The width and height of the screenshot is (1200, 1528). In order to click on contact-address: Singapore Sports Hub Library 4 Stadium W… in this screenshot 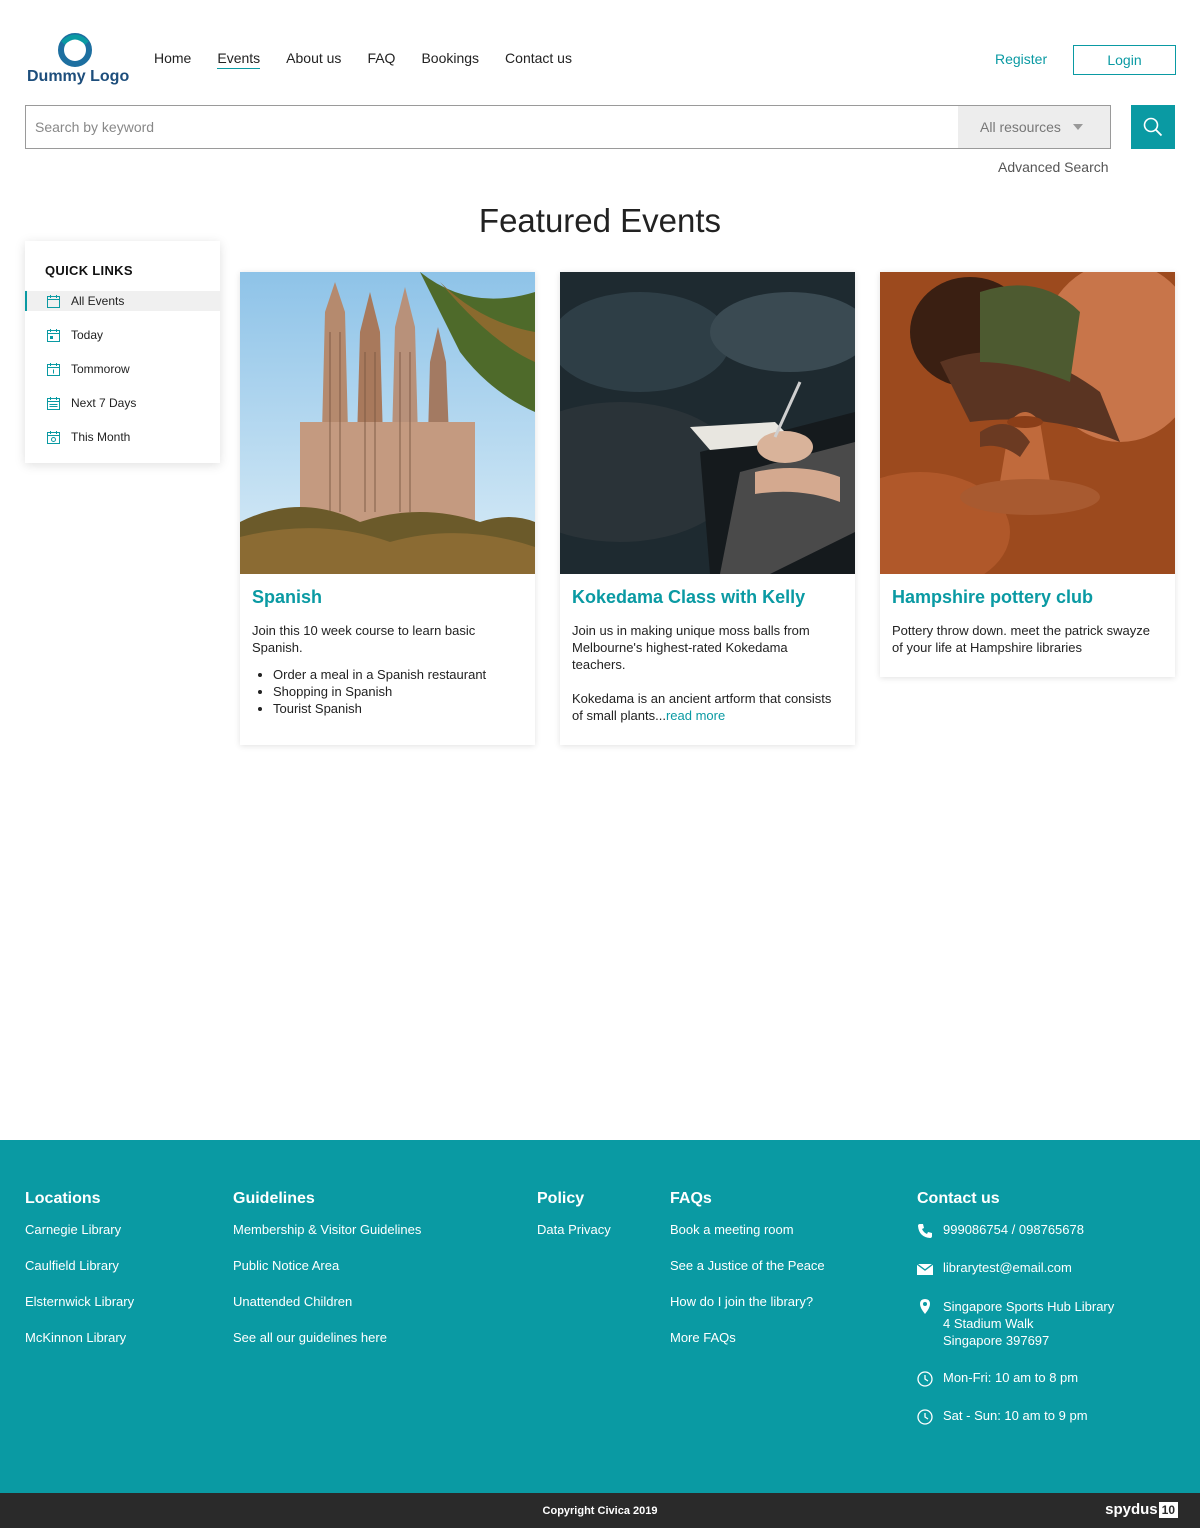, I will do `click(1015, 1323)`.